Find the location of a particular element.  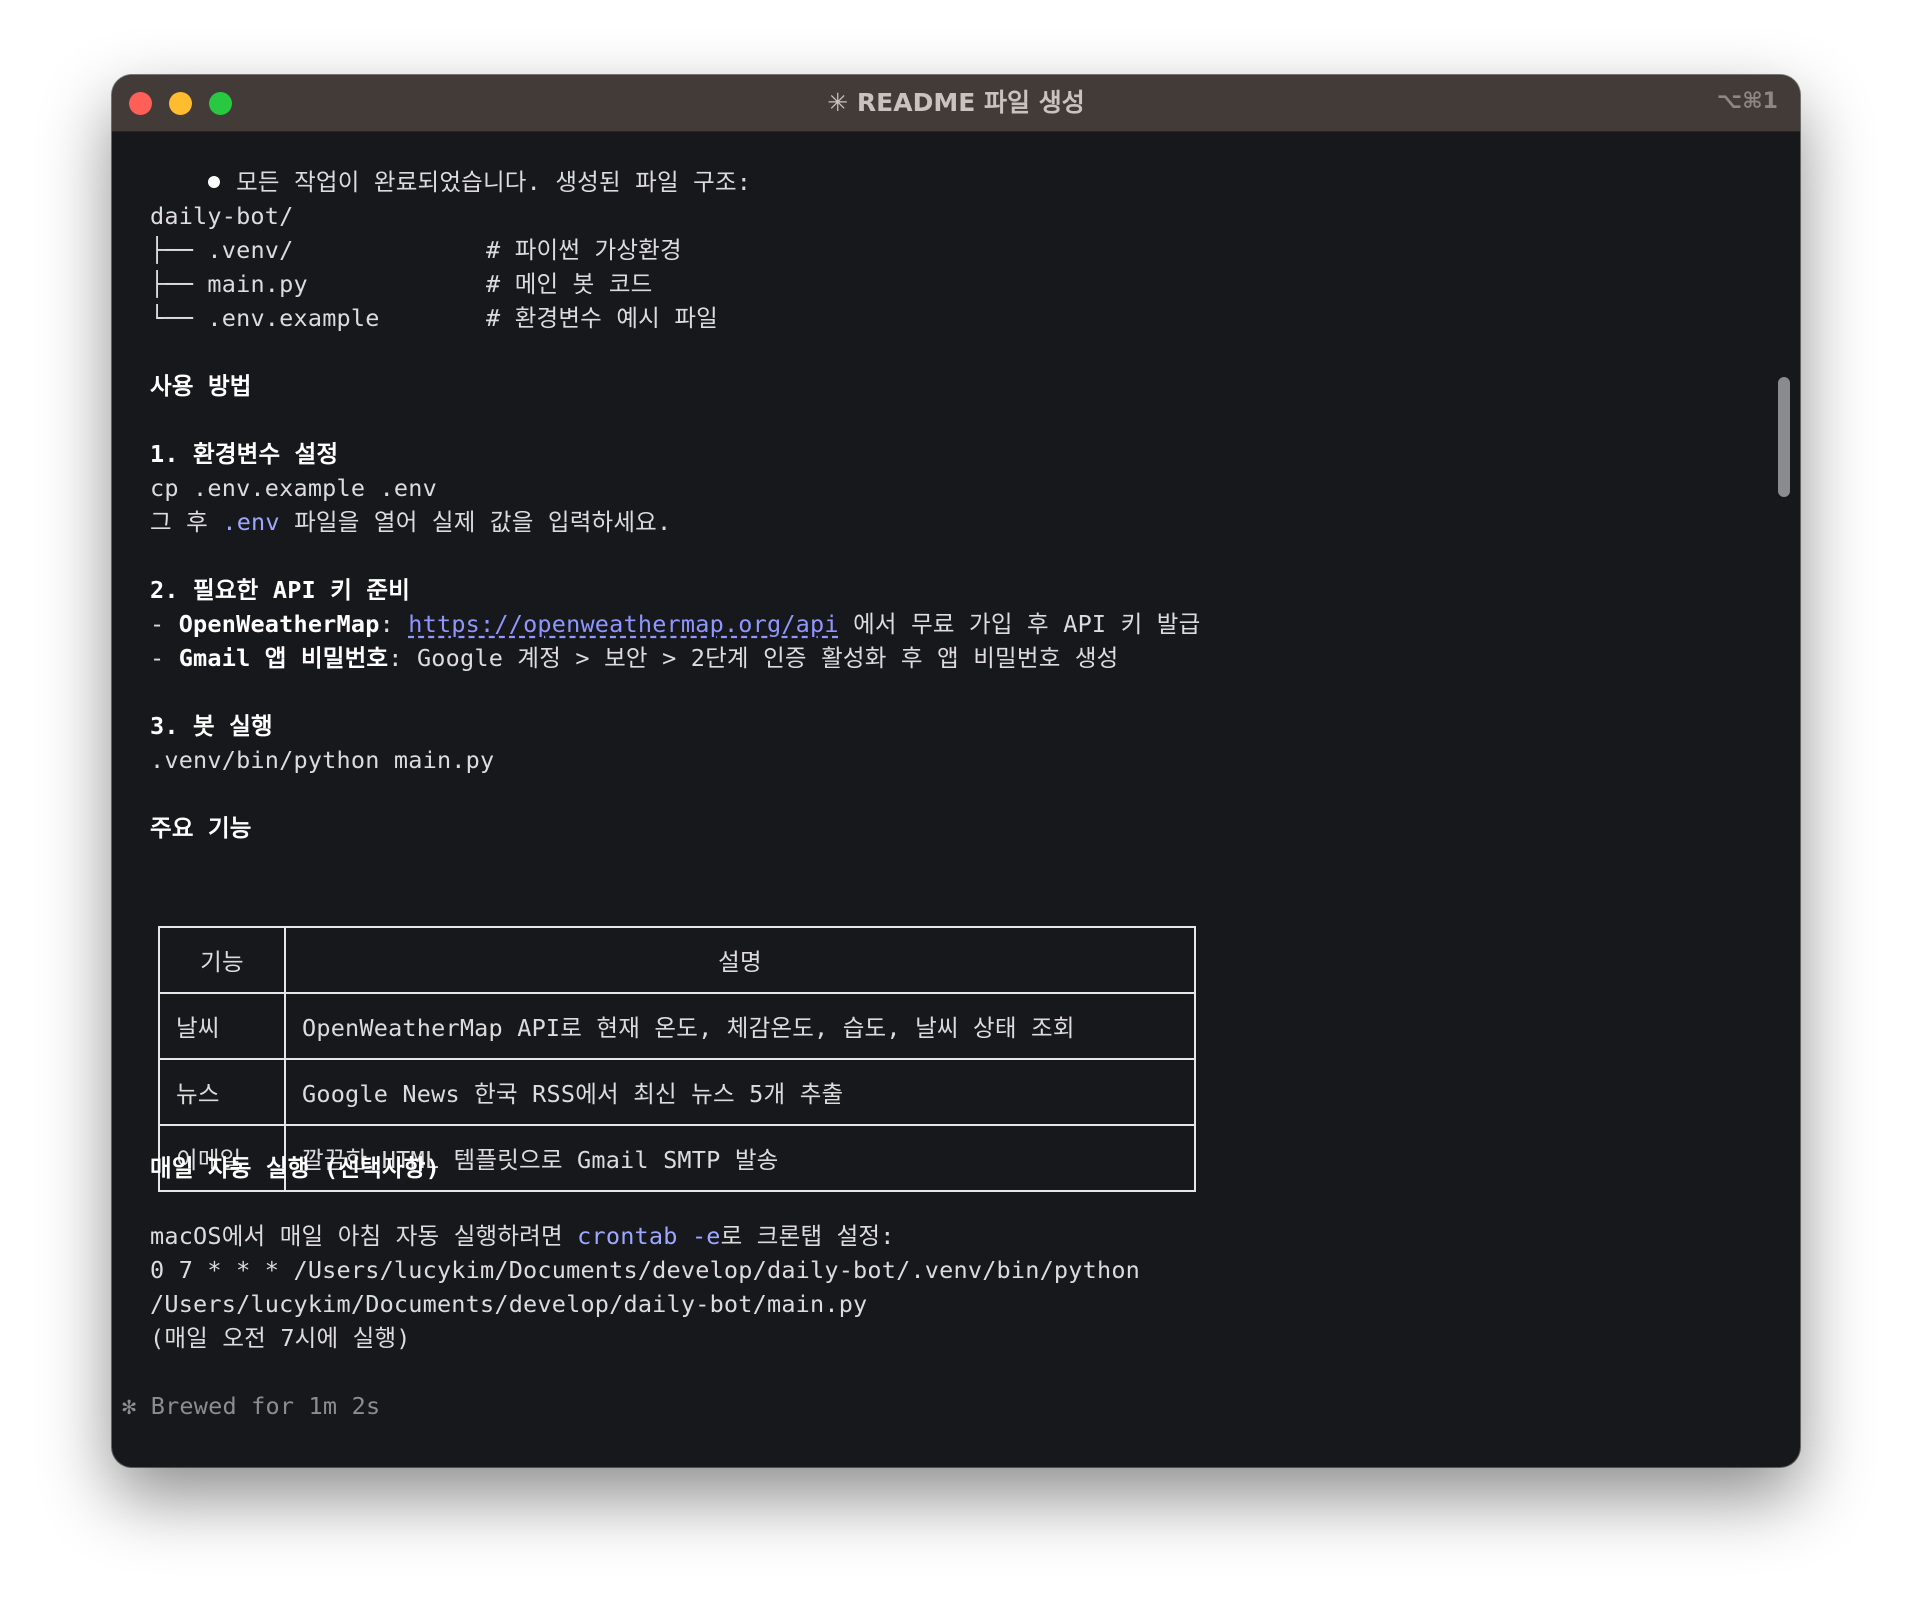

asterisk-icon: ✻ is located at coordinates (129, 1406).